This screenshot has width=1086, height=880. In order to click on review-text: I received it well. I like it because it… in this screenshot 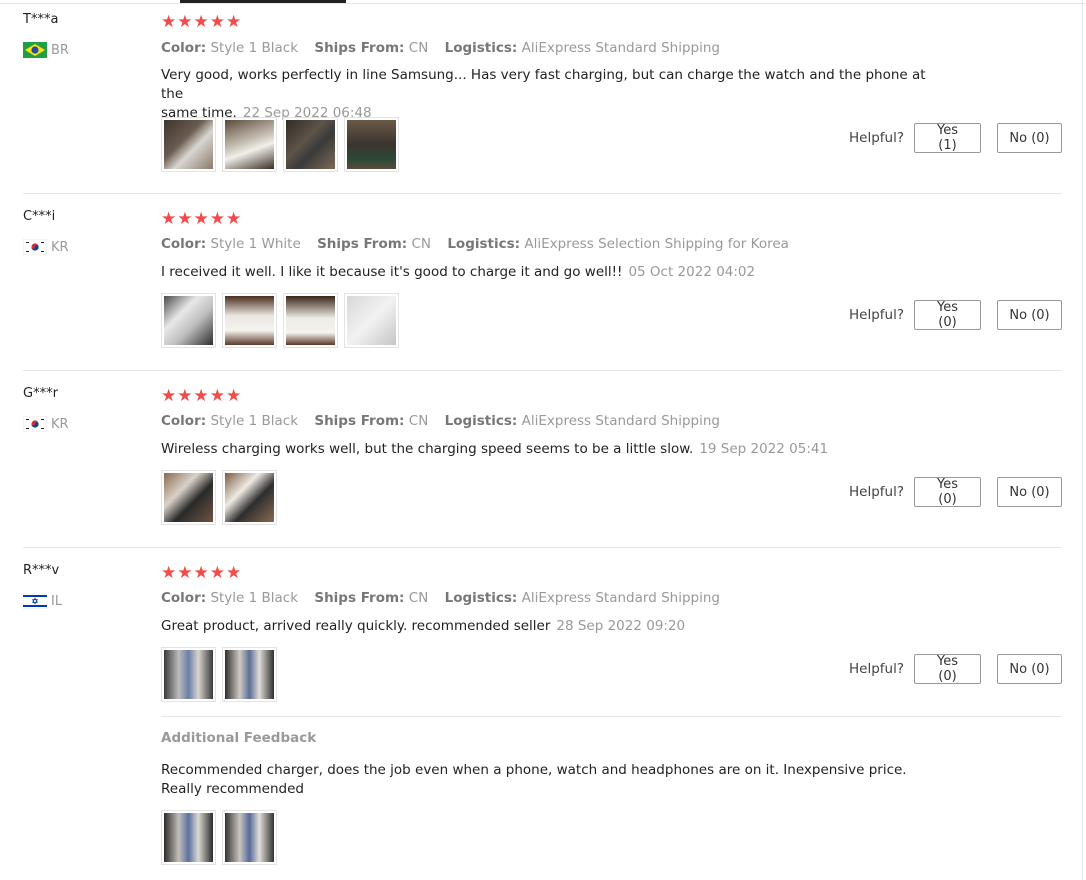, I will do `click(556, 272)`.